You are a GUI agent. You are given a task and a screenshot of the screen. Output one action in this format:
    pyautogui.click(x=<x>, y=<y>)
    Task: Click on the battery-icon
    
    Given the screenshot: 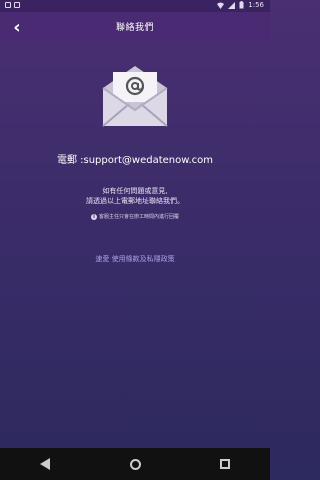 What is the action you would take?
    pyautogui.click(x=241, y=5)
    